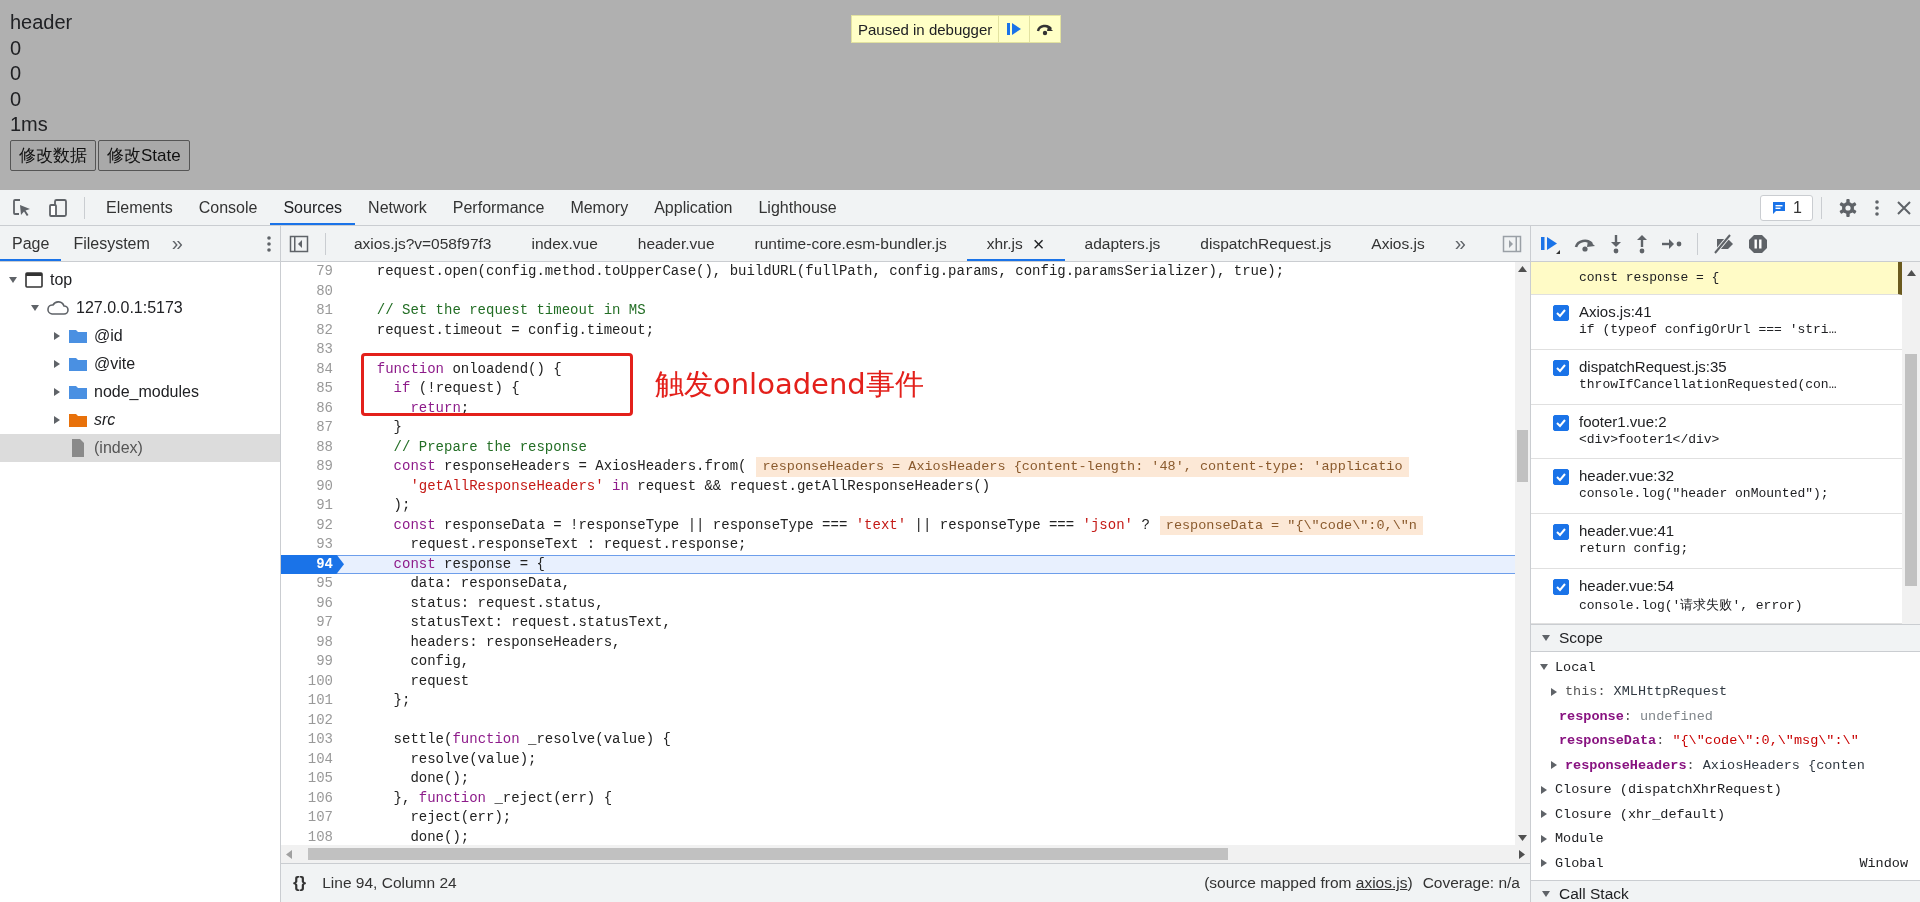 The image size is (1920, 902). I want to click on file-tree-item: @id, so click(140, 336).